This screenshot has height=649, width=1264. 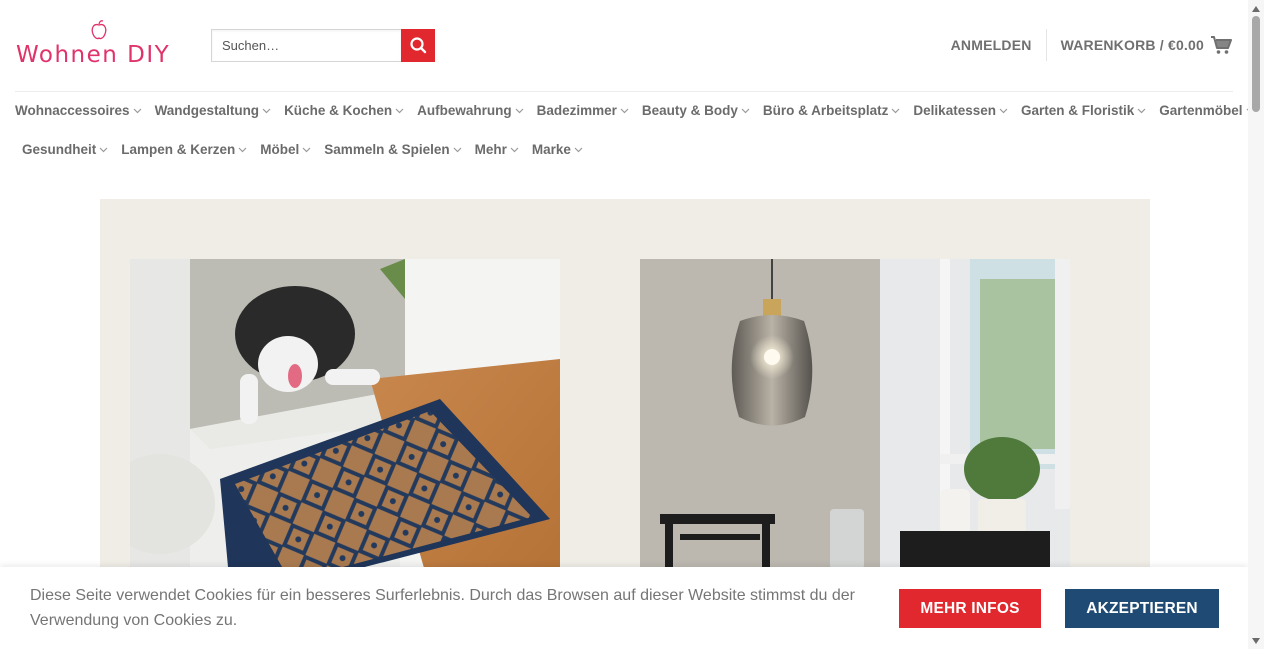 I want to click on nav-item-wohnaccessoires: Wohnaccessoires, so click(x=78, y=110).